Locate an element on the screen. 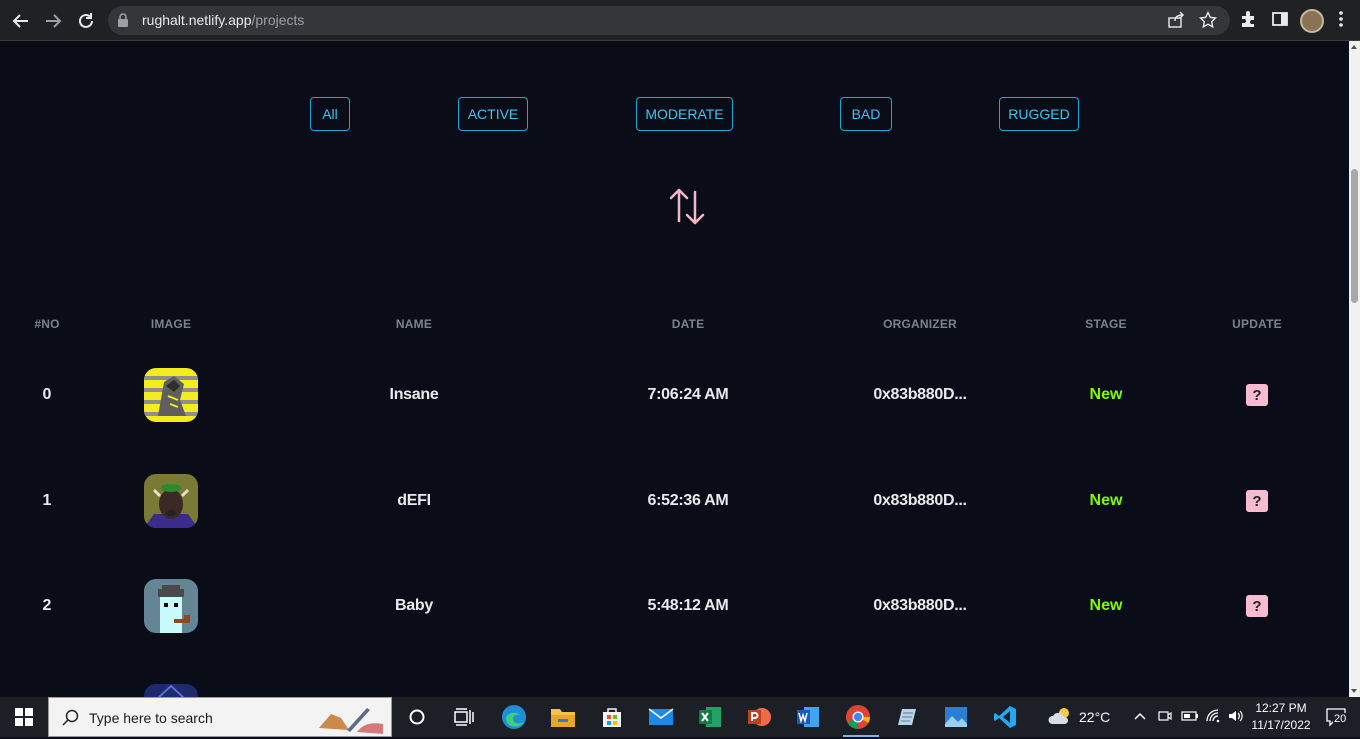 The height and width of the screenshot is (739, 1360). windows-start-icon is located at coordinates (24, 717).